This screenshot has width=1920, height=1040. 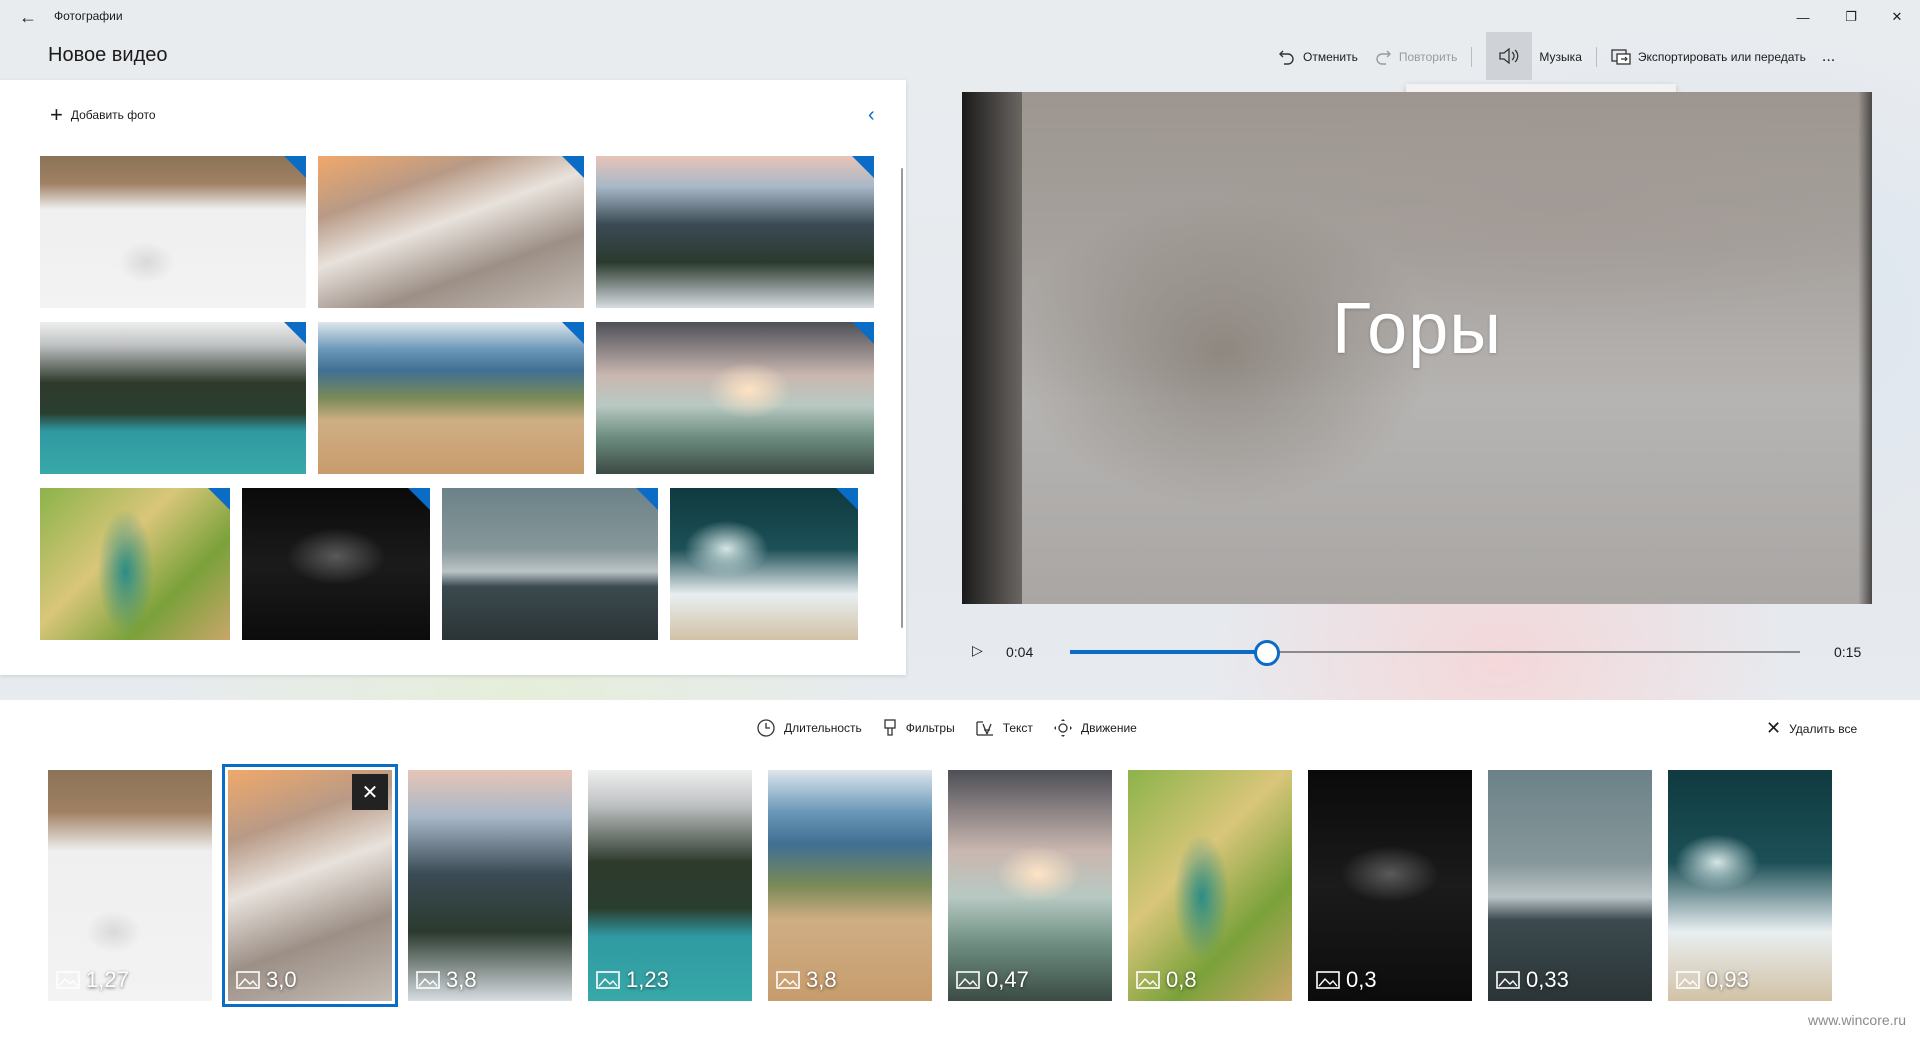 I want to click on undo-button: Отменить, so click(x=1318, y=57).